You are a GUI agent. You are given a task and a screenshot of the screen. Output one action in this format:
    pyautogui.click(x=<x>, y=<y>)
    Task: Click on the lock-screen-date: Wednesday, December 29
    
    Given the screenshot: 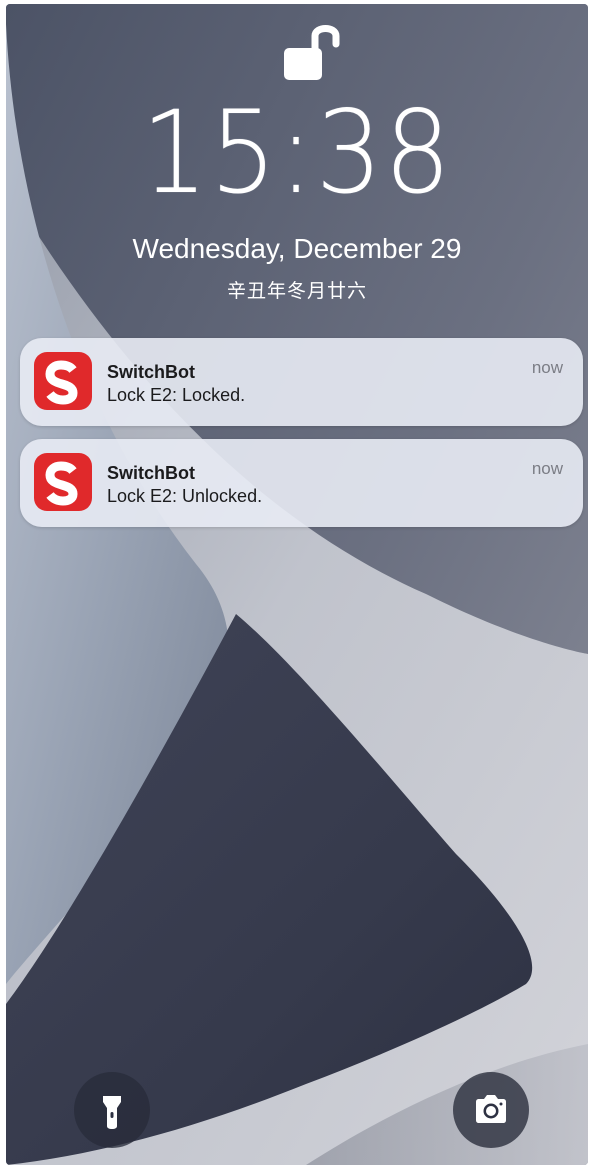 What is the action you would take?
    pyautogui.click(x=297, y=248)
    